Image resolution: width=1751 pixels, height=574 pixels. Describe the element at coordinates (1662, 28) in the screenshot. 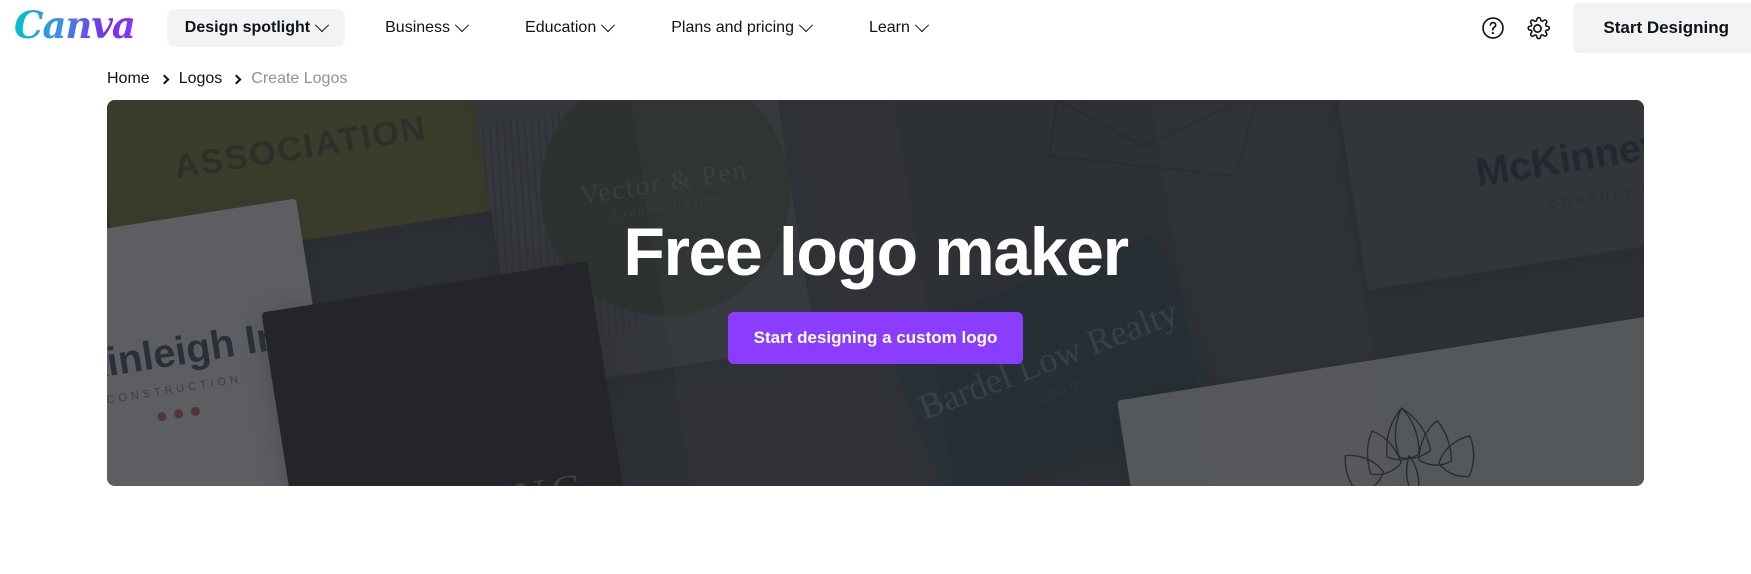

I see `start-designing-button: Start Designing` at that location.